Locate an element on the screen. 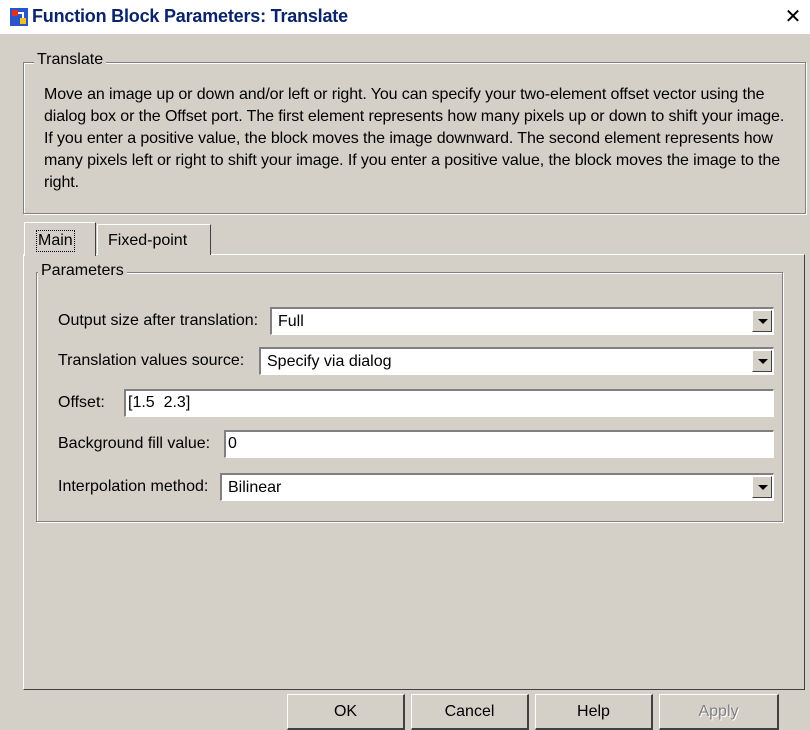 The height and width of the screenshot is (730, 810). translation-source-value: Specify via dialog is located at coordinates (329, 361).